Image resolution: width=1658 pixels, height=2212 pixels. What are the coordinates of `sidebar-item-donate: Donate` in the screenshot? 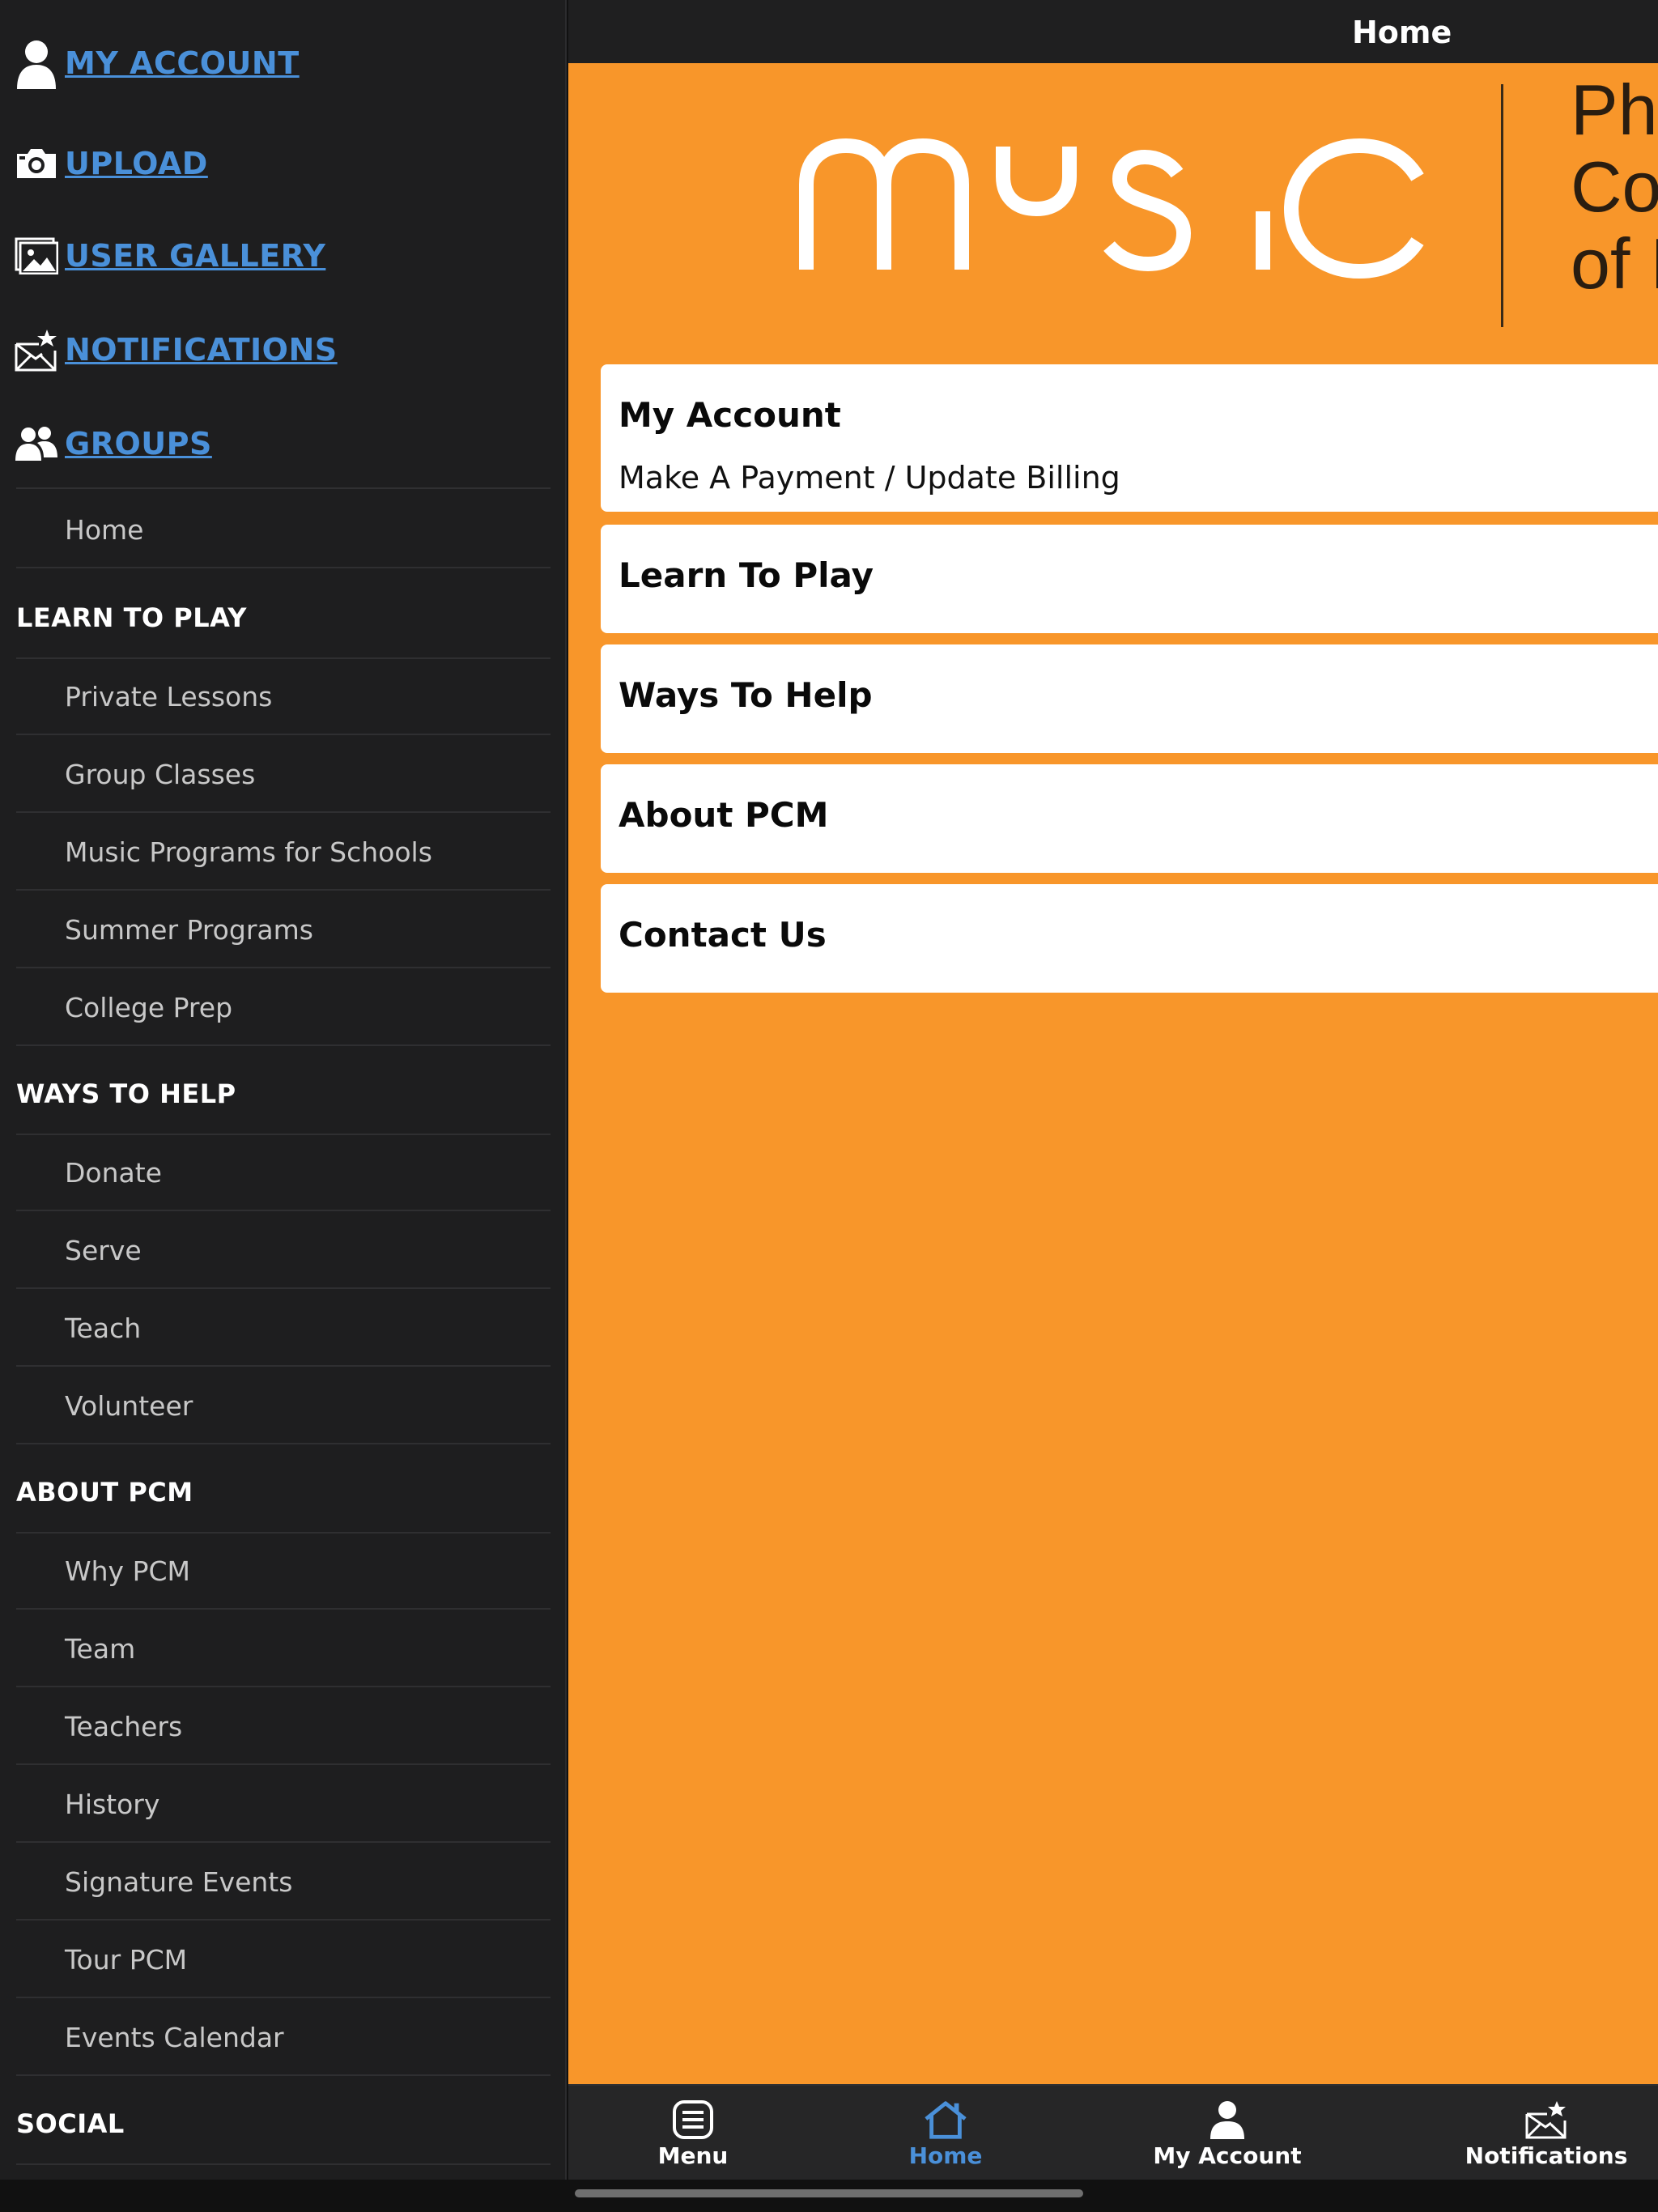 It's located at (283, 1173).